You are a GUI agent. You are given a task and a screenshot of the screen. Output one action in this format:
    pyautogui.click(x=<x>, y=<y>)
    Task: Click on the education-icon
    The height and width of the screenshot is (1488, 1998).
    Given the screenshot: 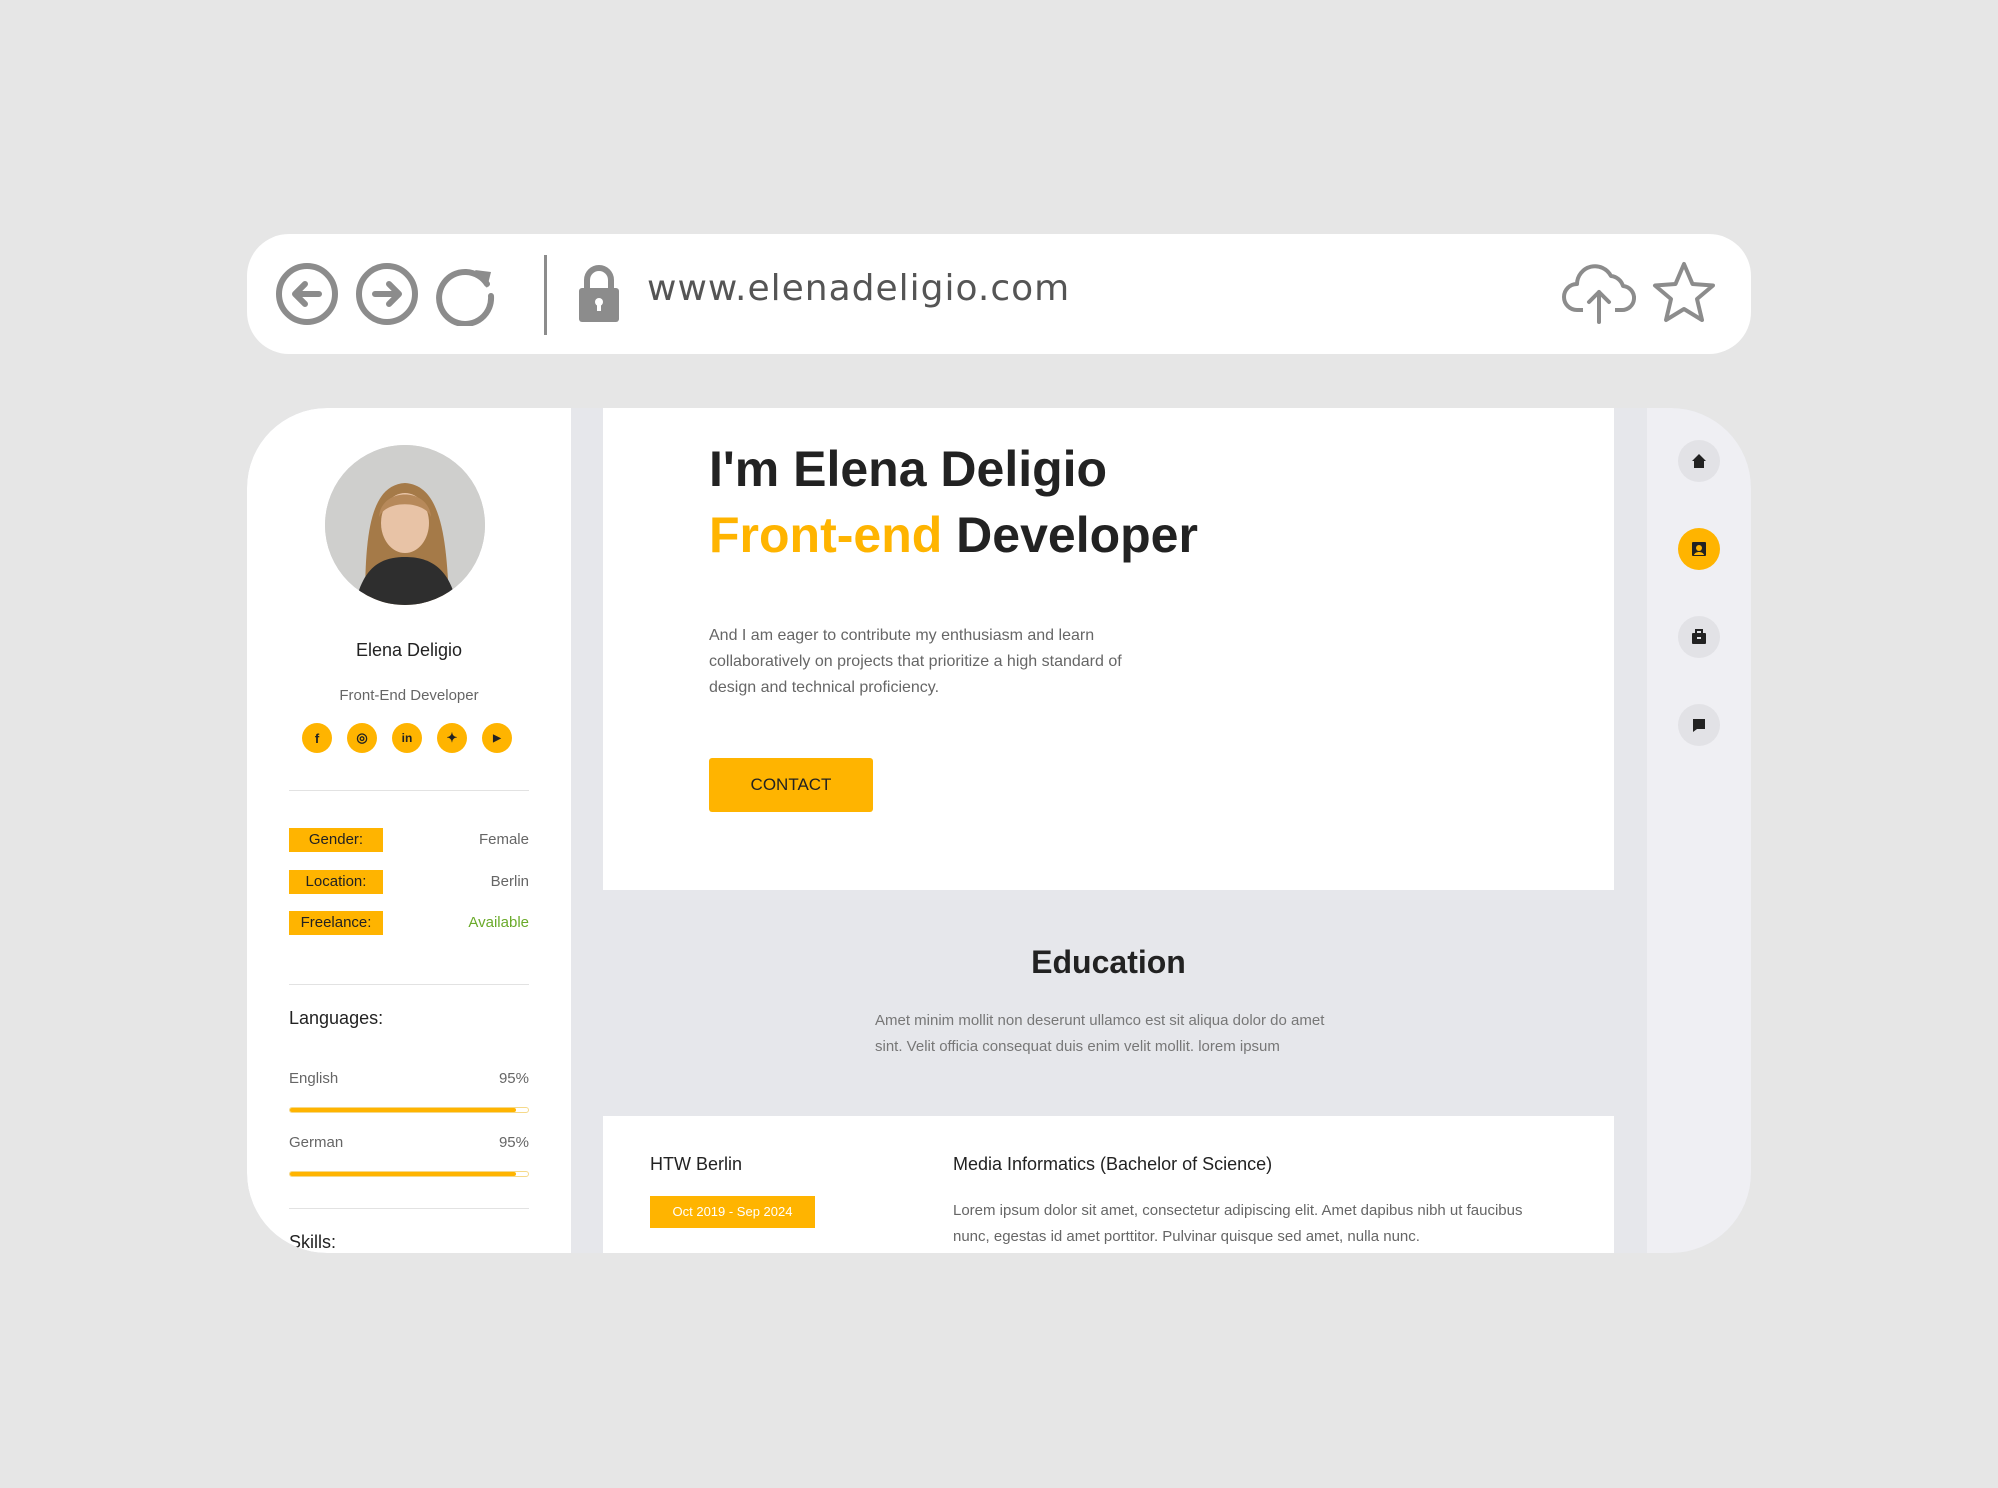 What is the action you would take?
    pyautogui.click(x=1699, y=549)
    